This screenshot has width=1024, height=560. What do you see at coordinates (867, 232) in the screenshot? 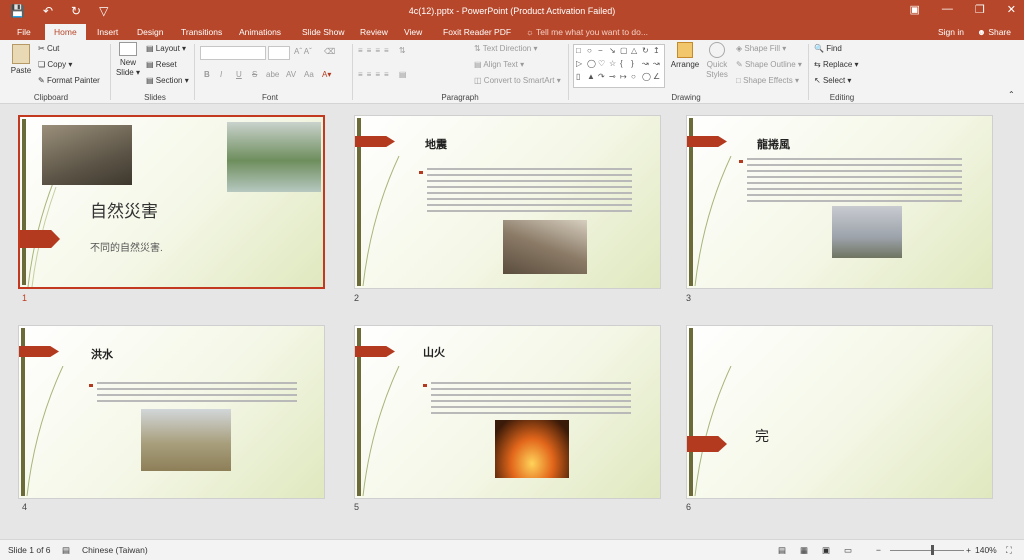
I see `tornado-photo-image` at bounding box center [867, 232].